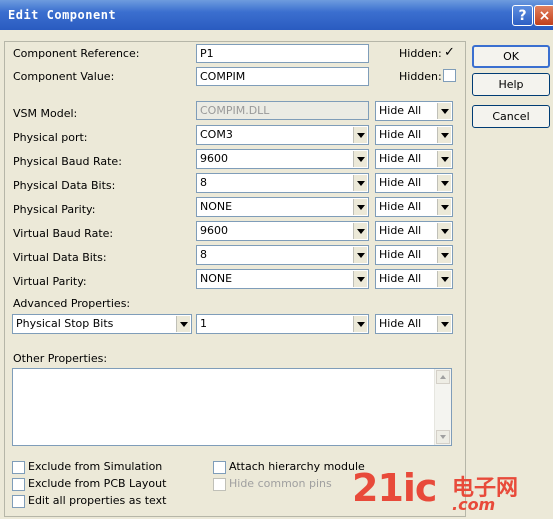 This screenshot has height=519, width=553. I want to click on virtual-parity-value: NONE, so click(216, 278).